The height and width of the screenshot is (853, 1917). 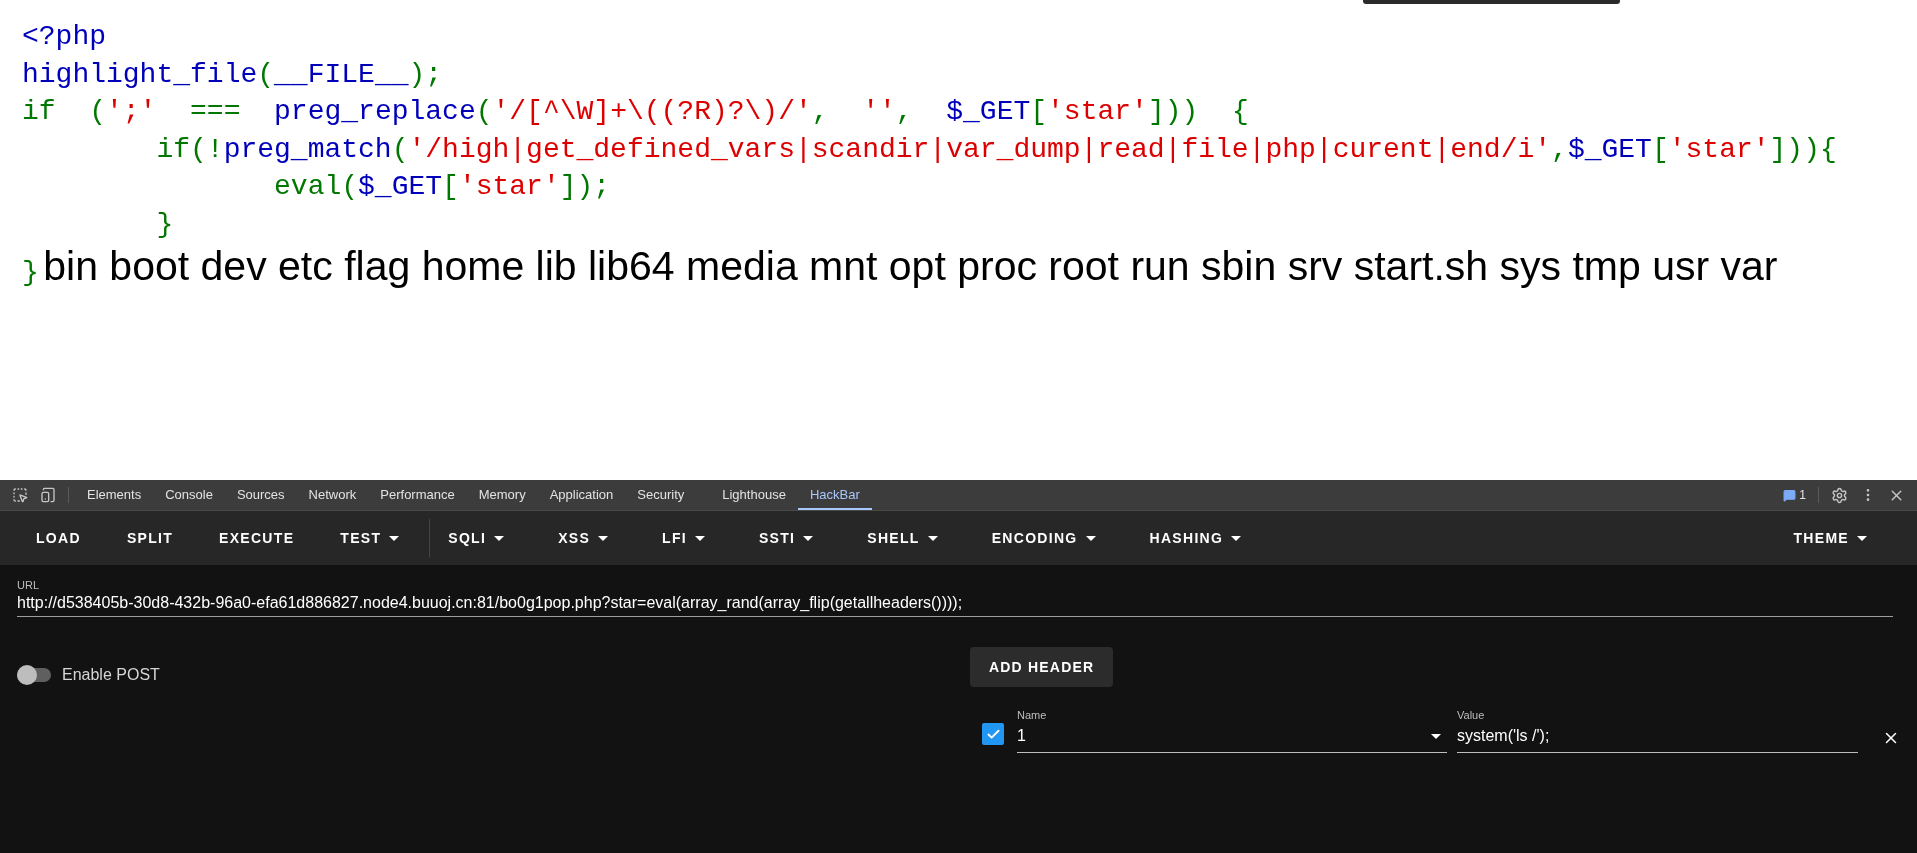 I want to click on code-line: if(!preg_match('/high|get_defined_vars|scandir|var_dump|read|file|php|curent|end/i',$_GET['star'])){, so click(x=996, y=149).